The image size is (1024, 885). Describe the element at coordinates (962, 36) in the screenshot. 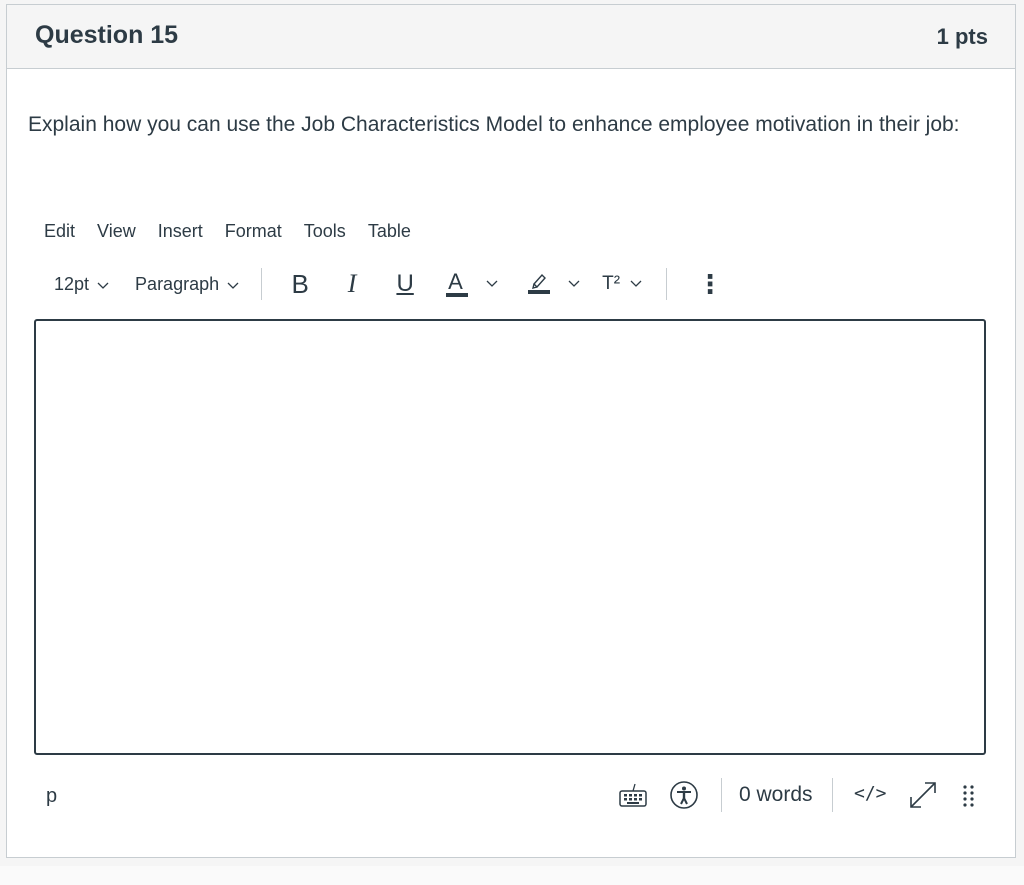

I see `question-points: 1 pts` at that location.